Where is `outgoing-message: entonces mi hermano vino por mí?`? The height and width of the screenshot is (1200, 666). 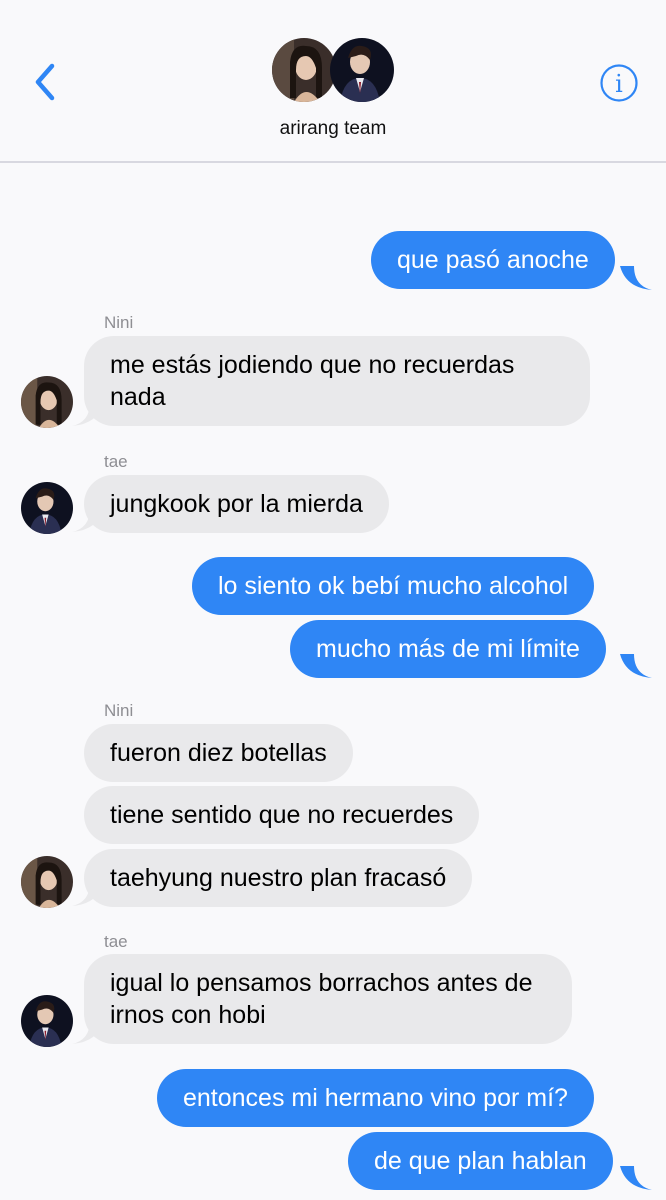 outgoing-message: entonces mi hermano vino por mí? is located at coordinates (375, 1098).